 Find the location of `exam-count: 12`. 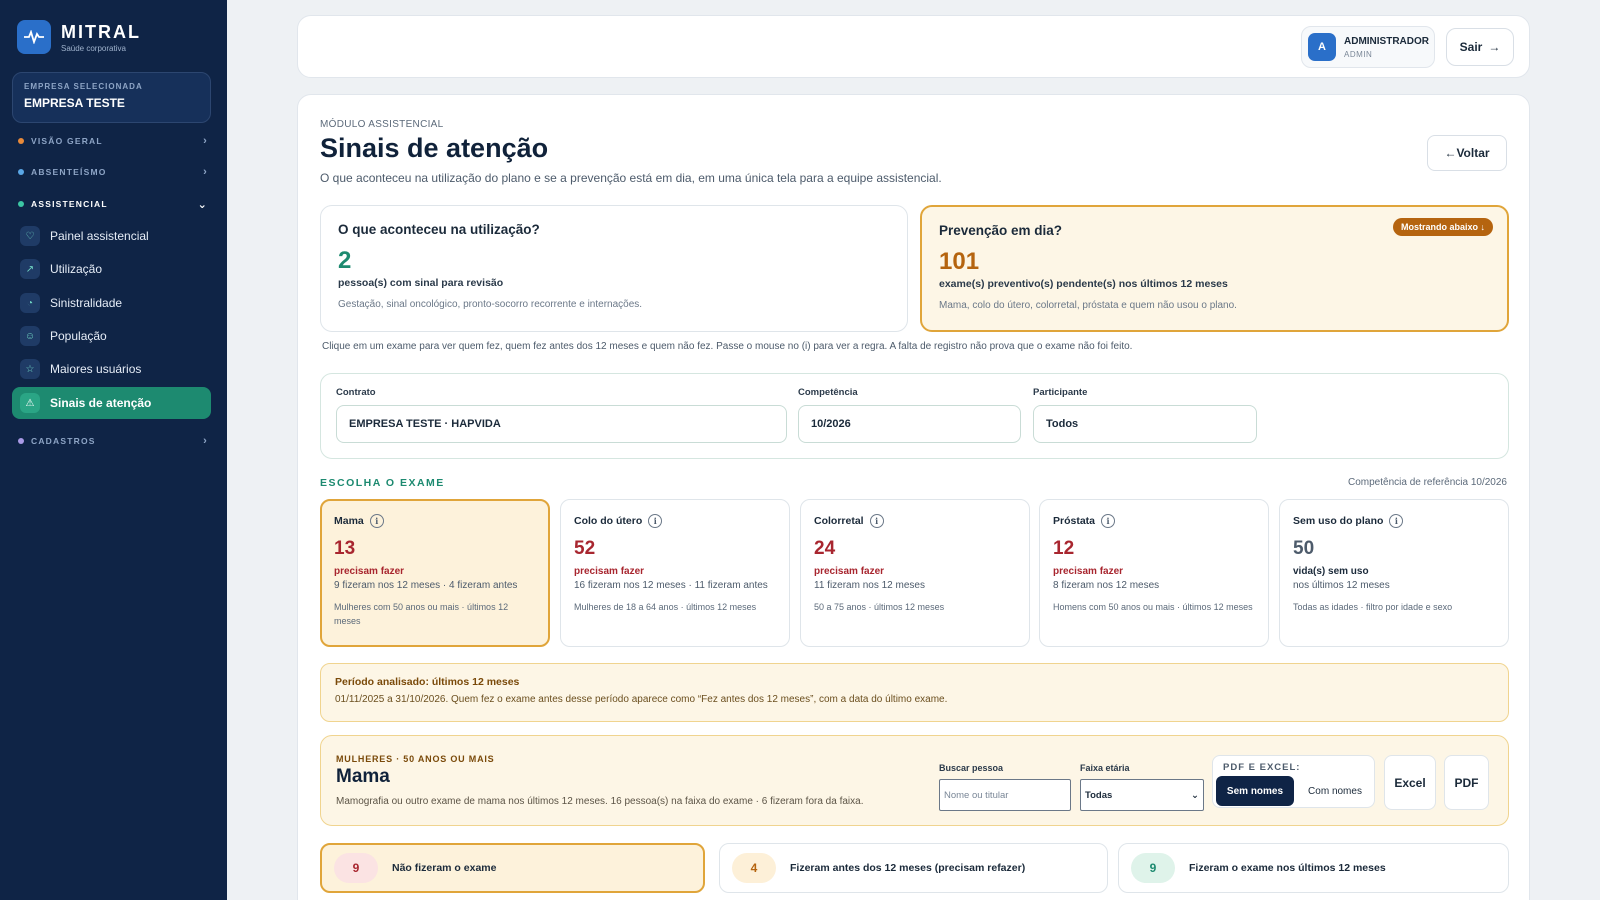

exam-count: 12 is located at coordinates (1064, 548).